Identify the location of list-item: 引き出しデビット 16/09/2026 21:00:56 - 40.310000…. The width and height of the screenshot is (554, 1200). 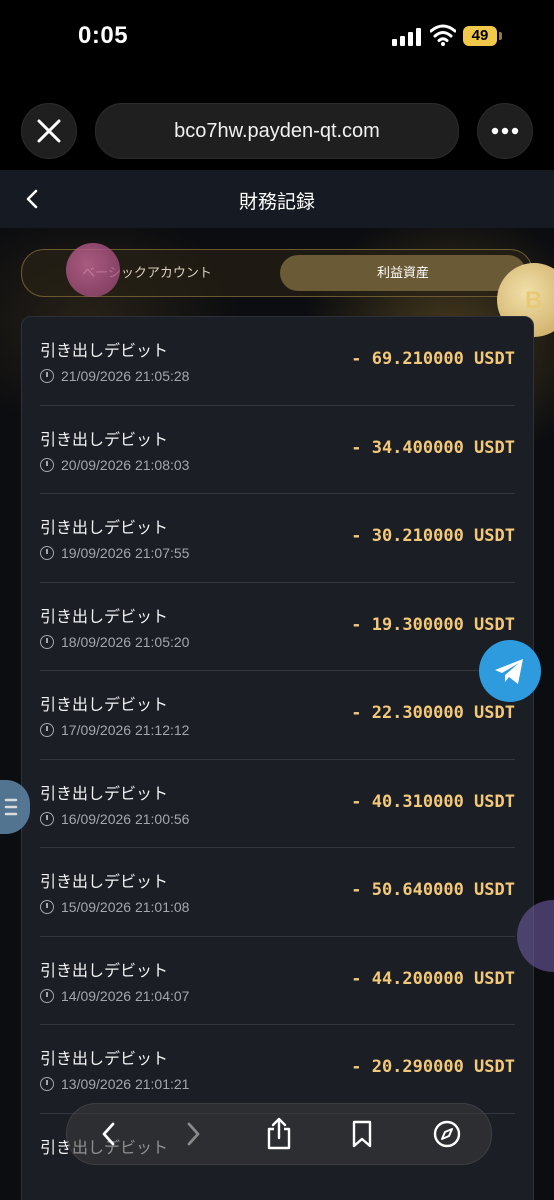
(277, 804).